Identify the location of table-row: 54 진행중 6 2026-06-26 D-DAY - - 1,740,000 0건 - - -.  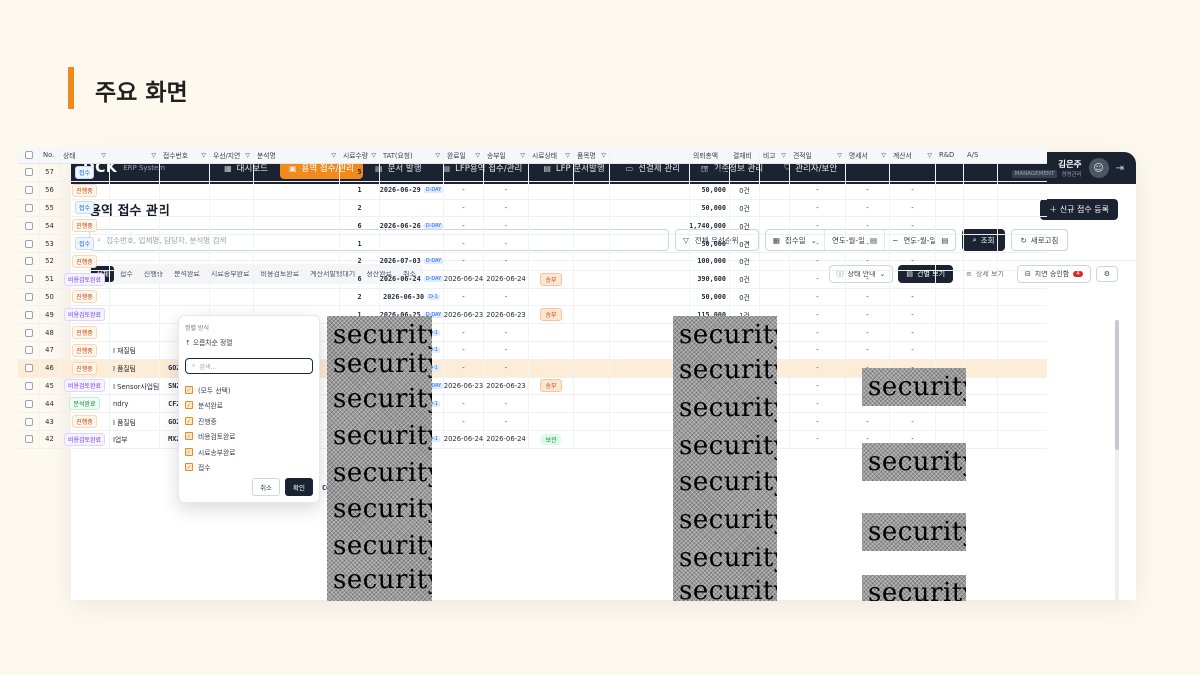
(532, 226).